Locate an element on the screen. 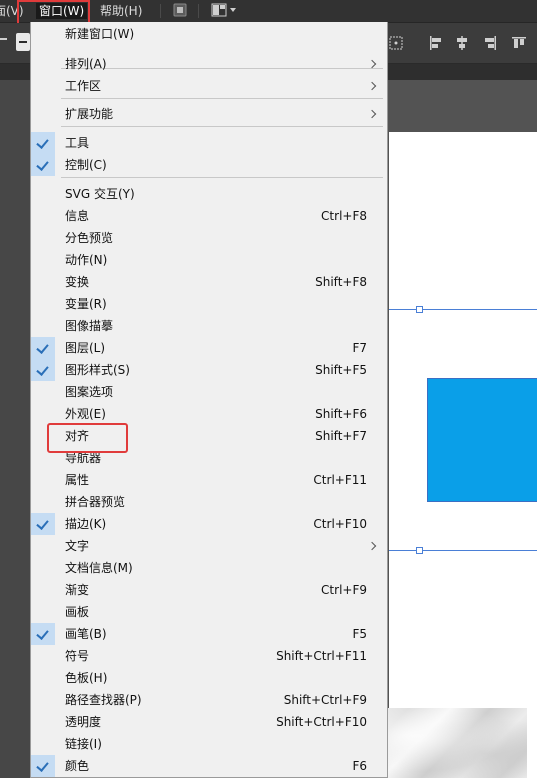 Image resolution: width=537 pixels, height=778 pixels. menu-item-shortcut: F6 is located at coordinates (359, 766).